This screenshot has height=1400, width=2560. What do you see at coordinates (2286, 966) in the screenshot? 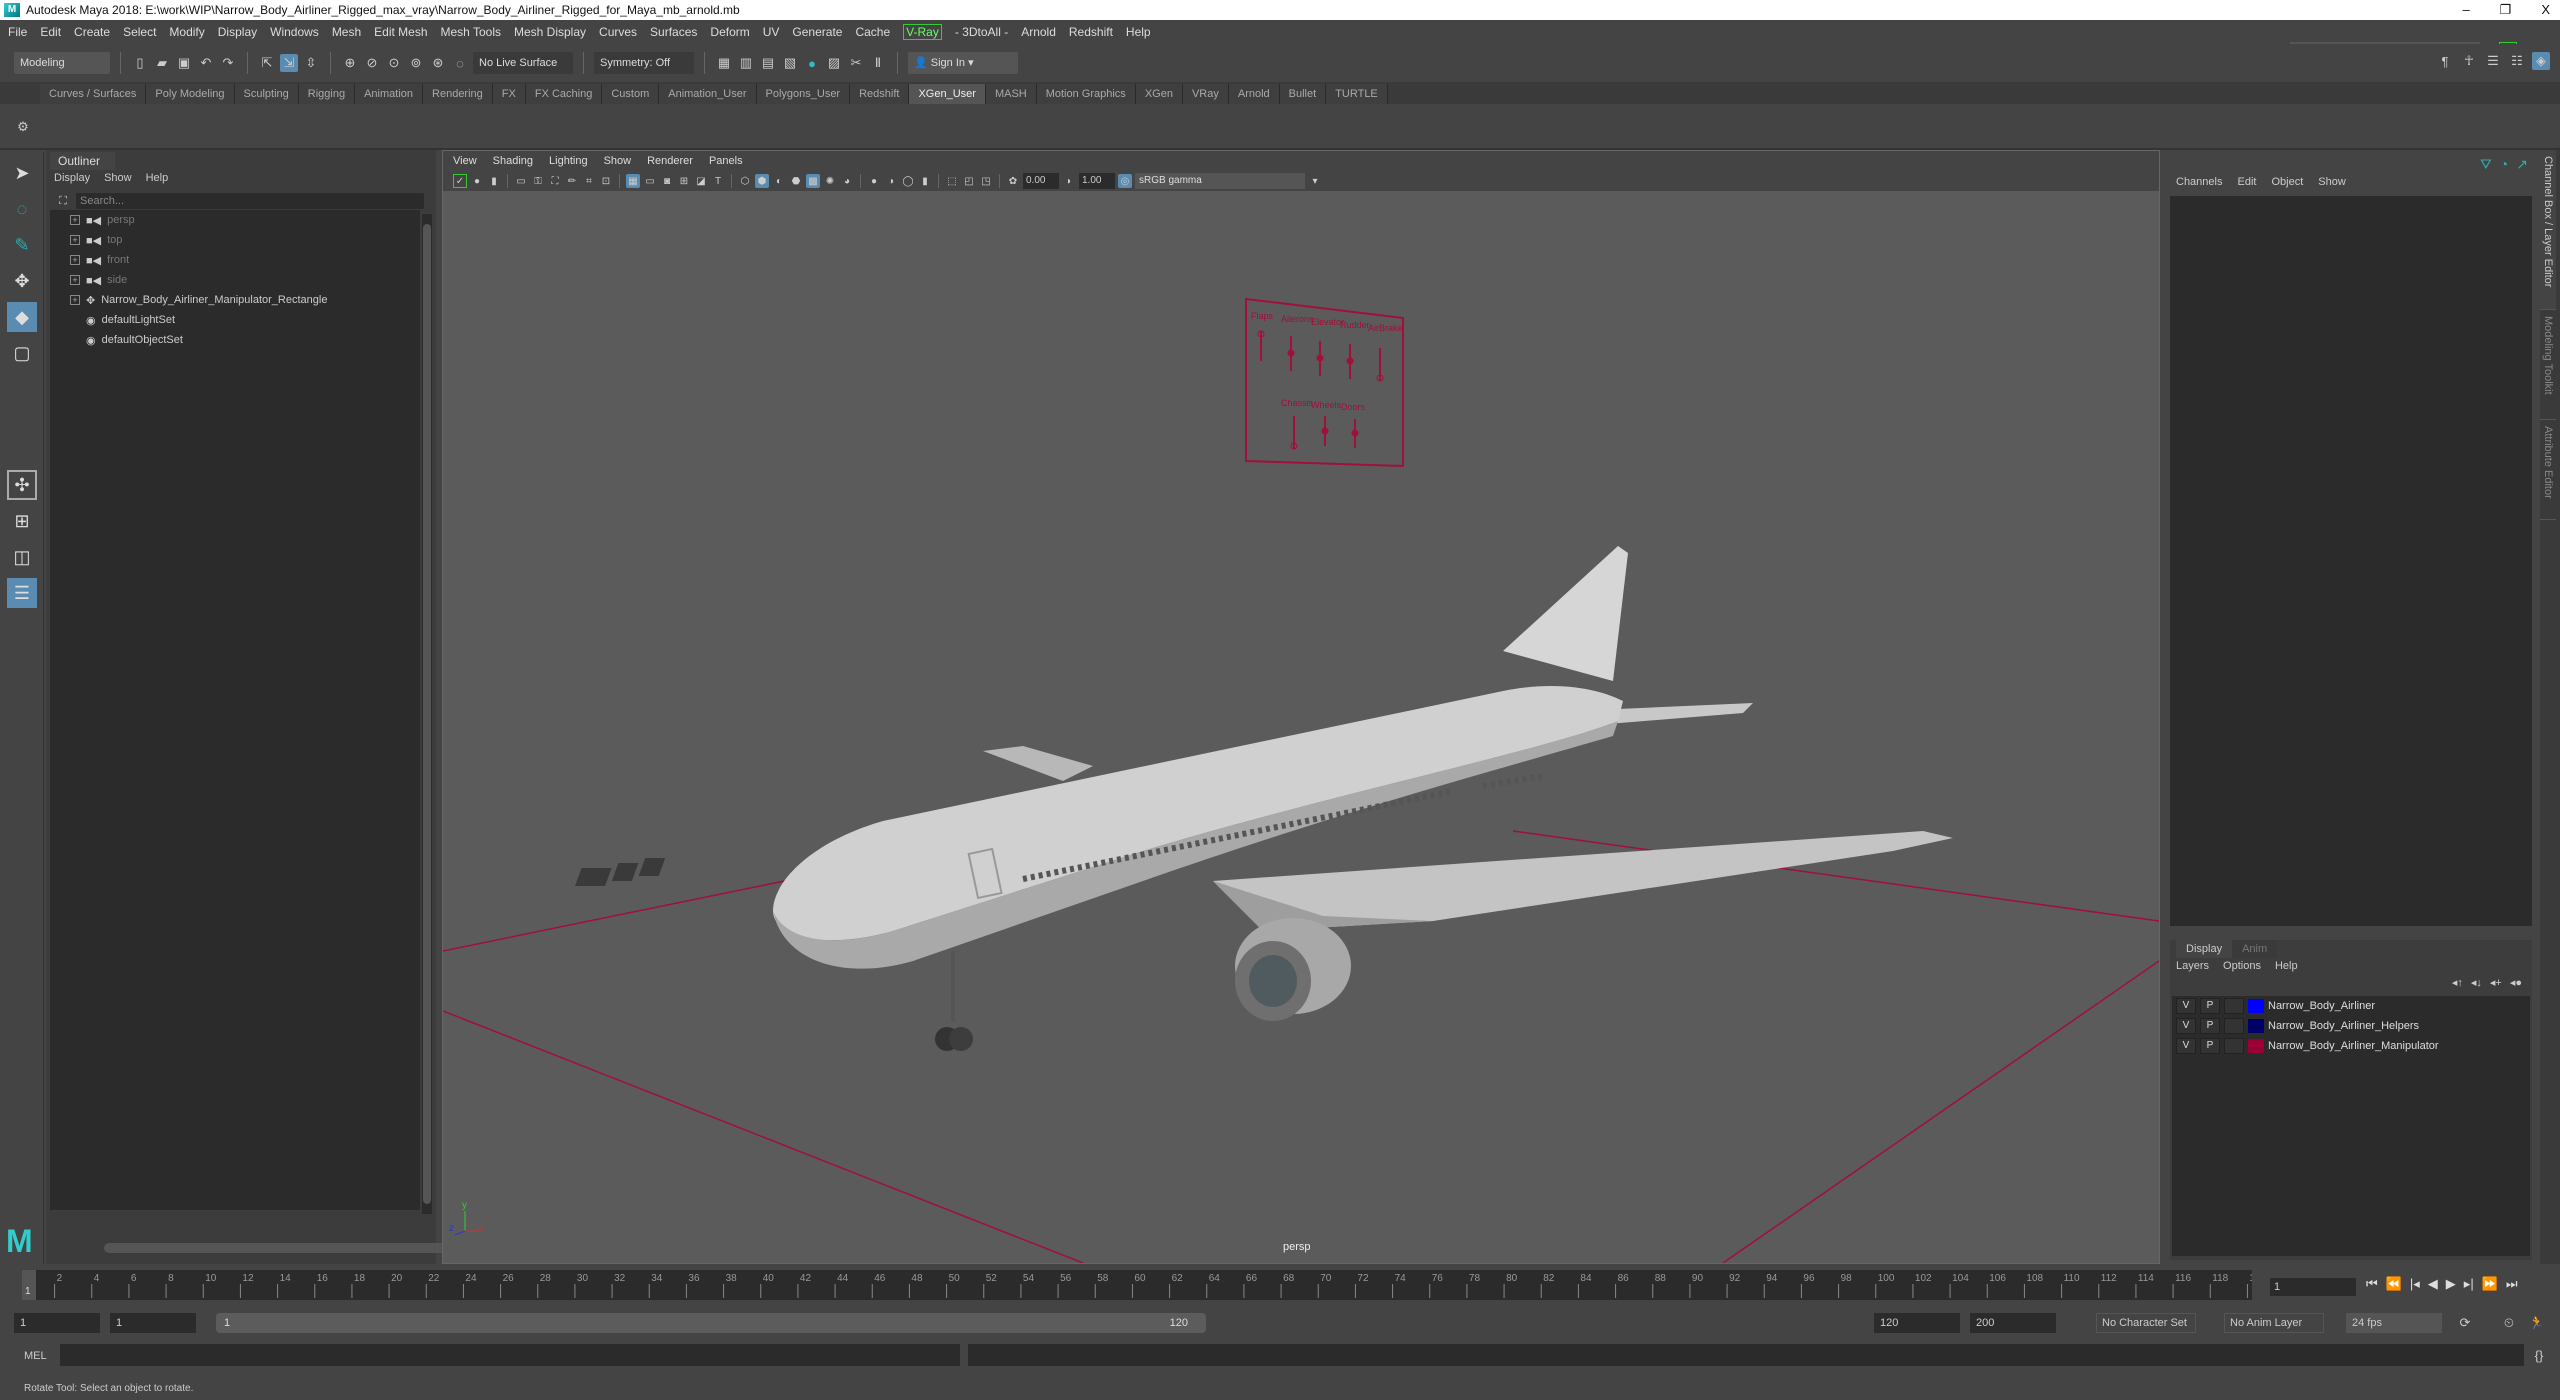
I see `layer-menu-help: Help` at bounding box center [2286, 966].